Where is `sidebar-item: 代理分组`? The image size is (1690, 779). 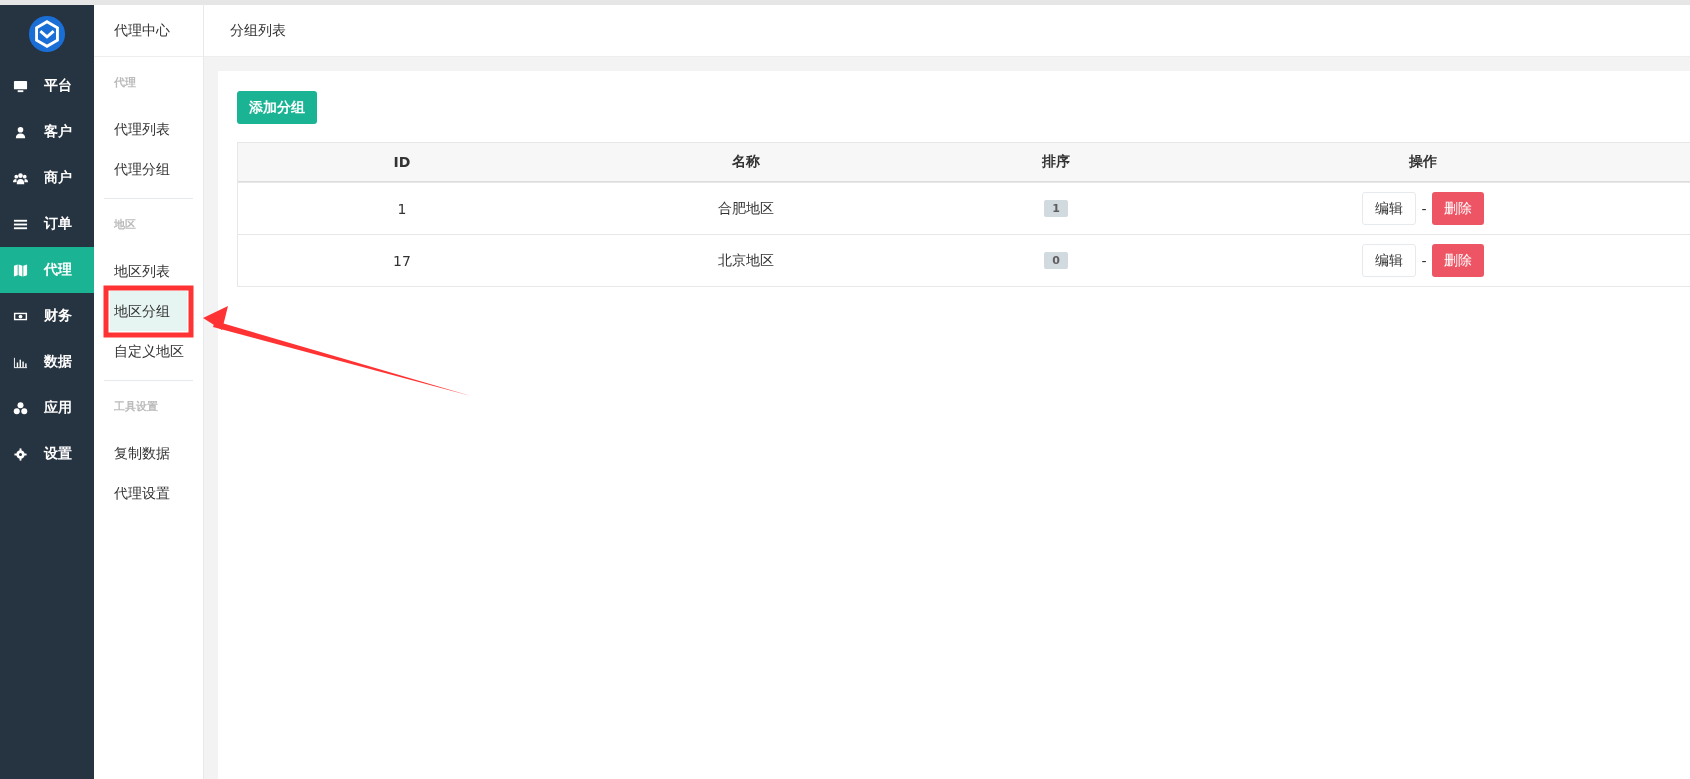
sidebar-item: 代理分组 is located at coordinates (148, 169).